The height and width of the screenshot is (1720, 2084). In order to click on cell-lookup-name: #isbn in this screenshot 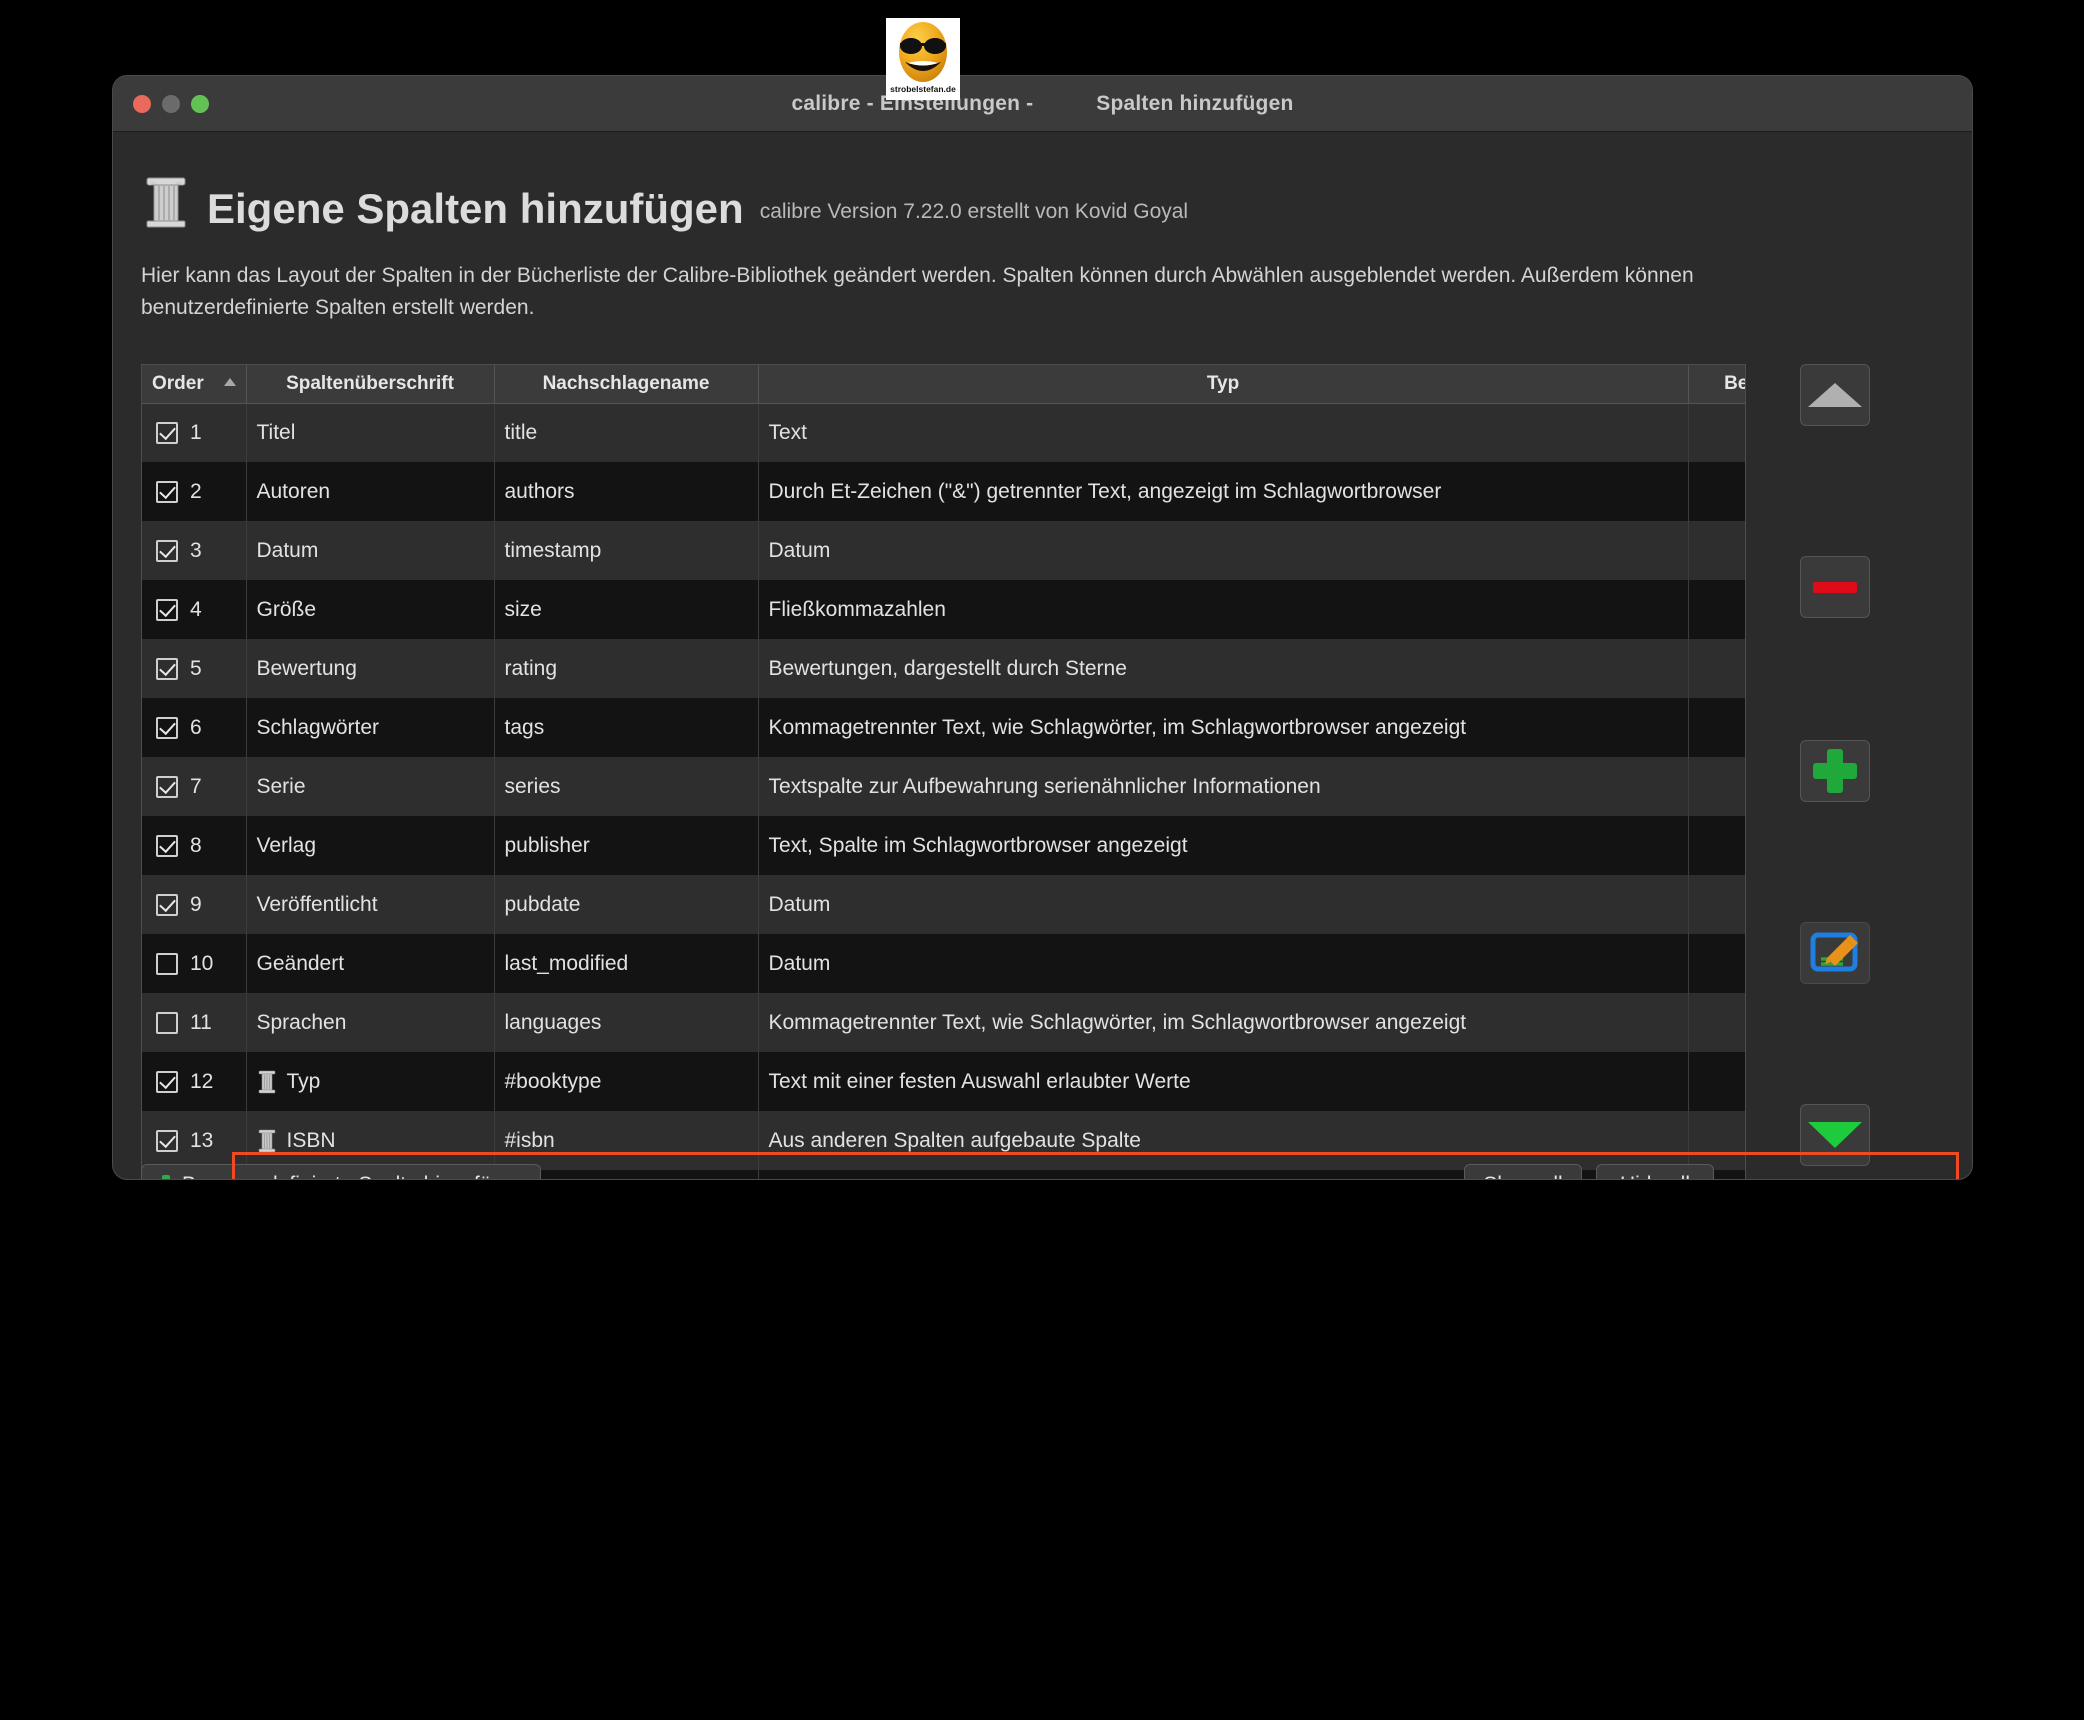, I will do `click(626, 1140)`.